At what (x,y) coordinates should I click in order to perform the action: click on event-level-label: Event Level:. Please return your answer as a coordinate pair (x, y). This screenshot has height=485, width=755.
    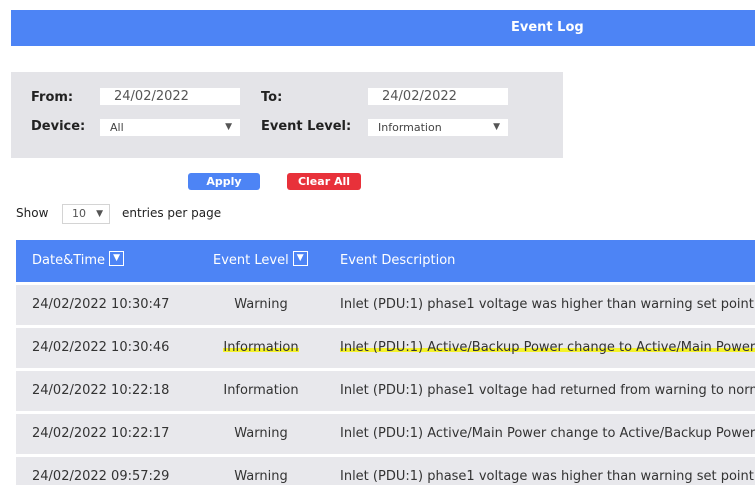
    Looking at the image, I should click on (306, 126).